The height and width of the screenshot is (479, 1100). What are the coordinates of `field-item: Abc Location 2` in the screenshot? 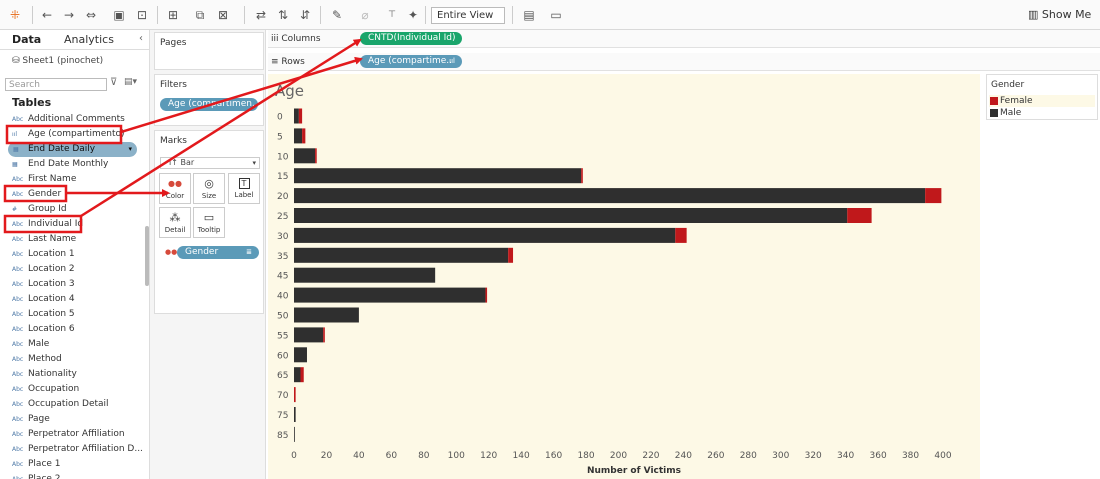 It's located at (72, 269).